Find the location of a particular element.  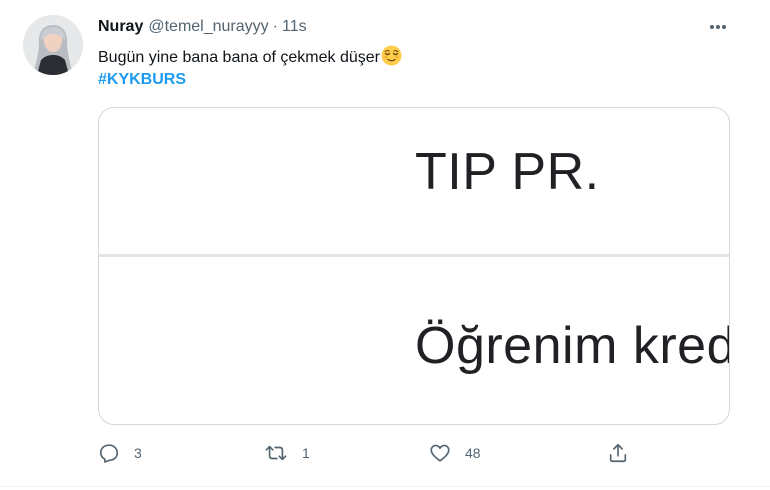

author-handle: @temel_nurayyy is located at coordinates (208, 27).